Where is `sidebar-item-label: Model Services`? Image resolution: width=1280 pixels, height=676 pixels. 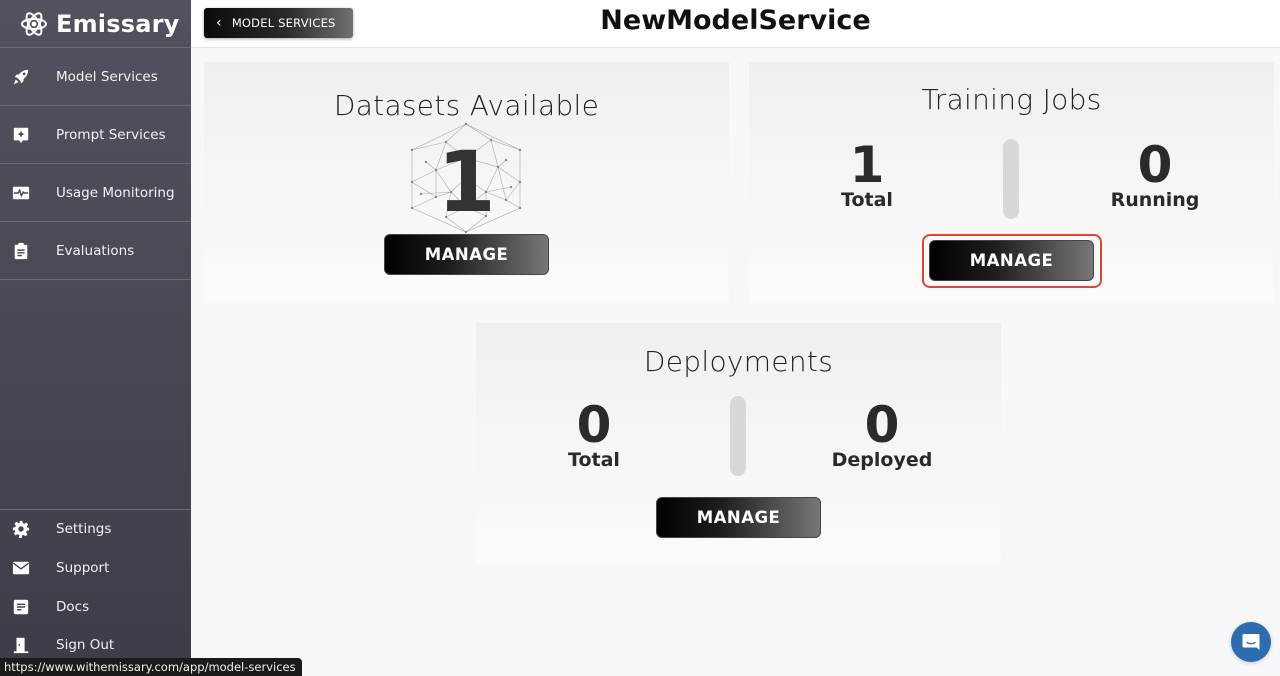
sidebar-item-label: Model Services is located at coordinates (107, 76).